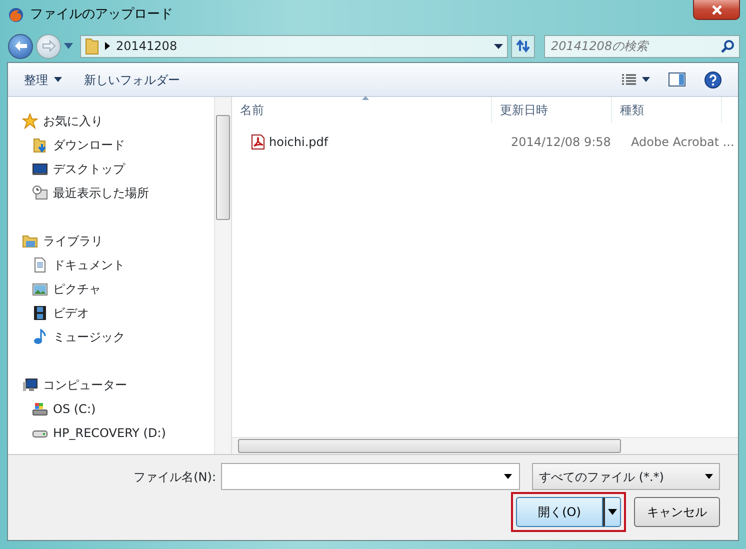 The width and height of the screenshot is (746, 549). I want to click on recent-places-icon, so click(40, 193).